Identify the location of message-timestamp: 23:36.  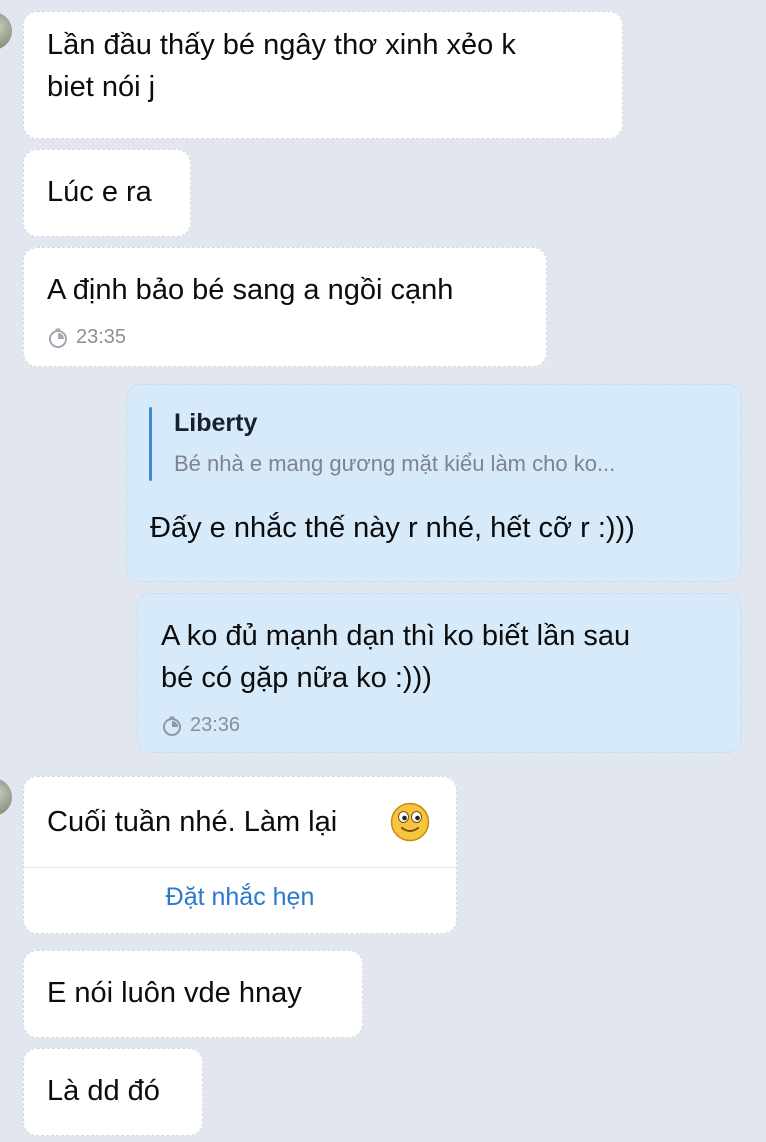
(201, 725).